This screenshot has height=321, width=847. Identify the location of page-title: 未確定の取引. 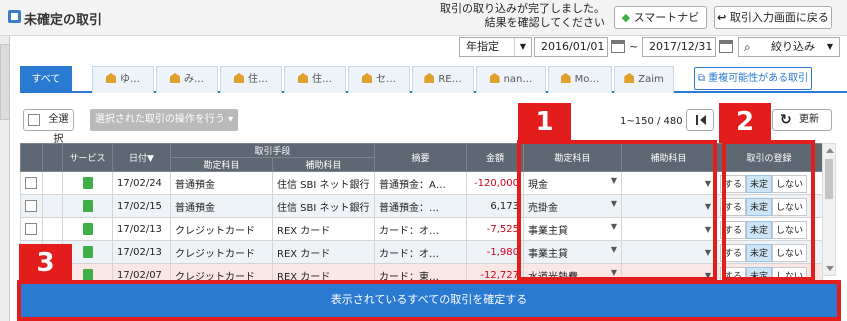
(63, 20).